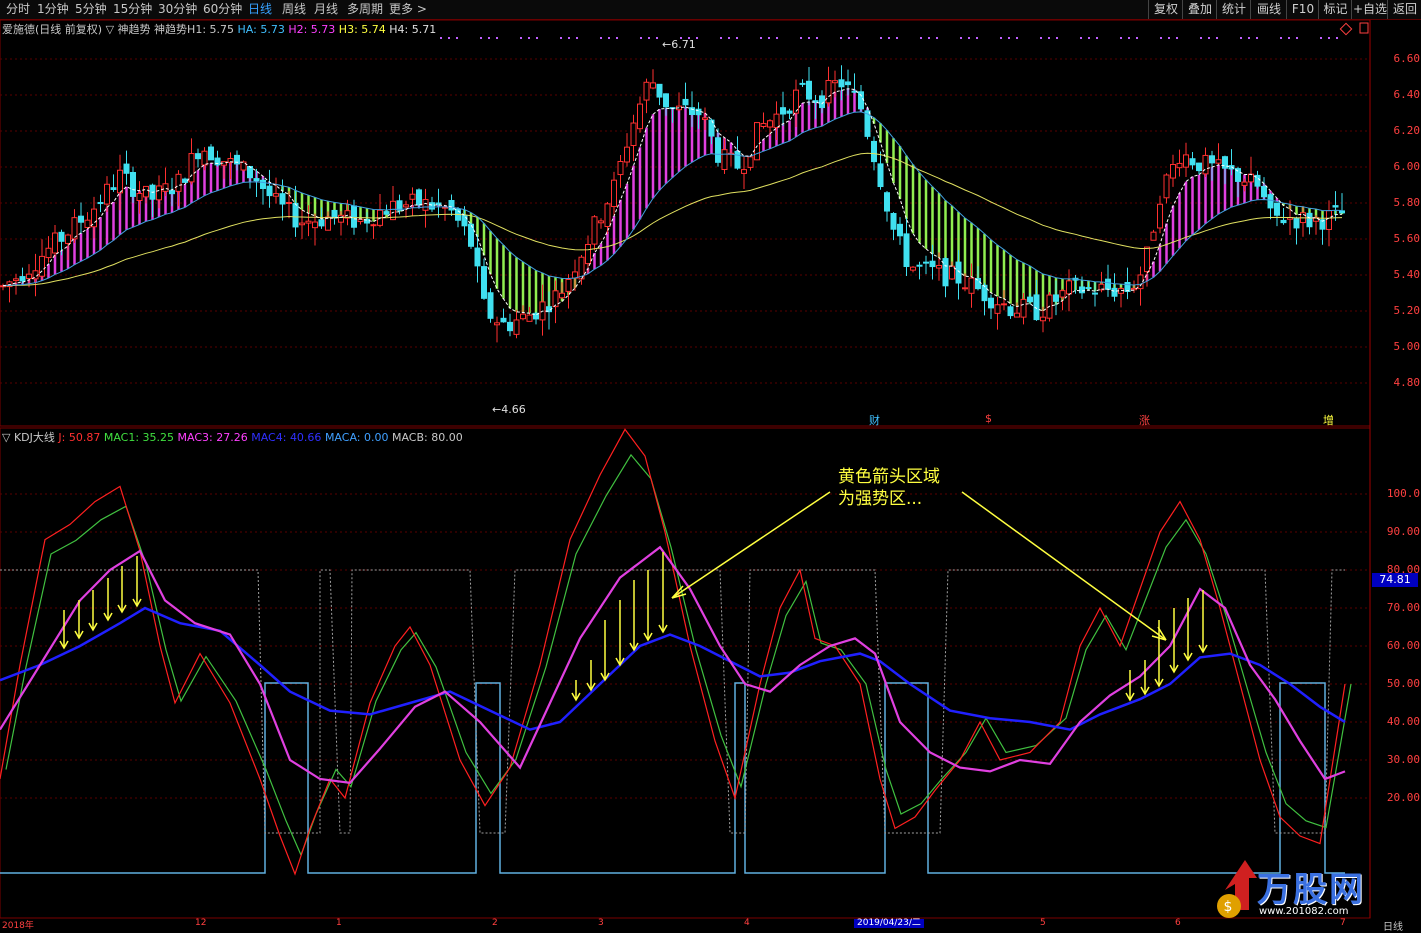 The width and height of the screenshot is (1421, 933). Describe the element at coordinates (1407, 382) in the screenshot. I see `price-tick: 4.80` at that location.